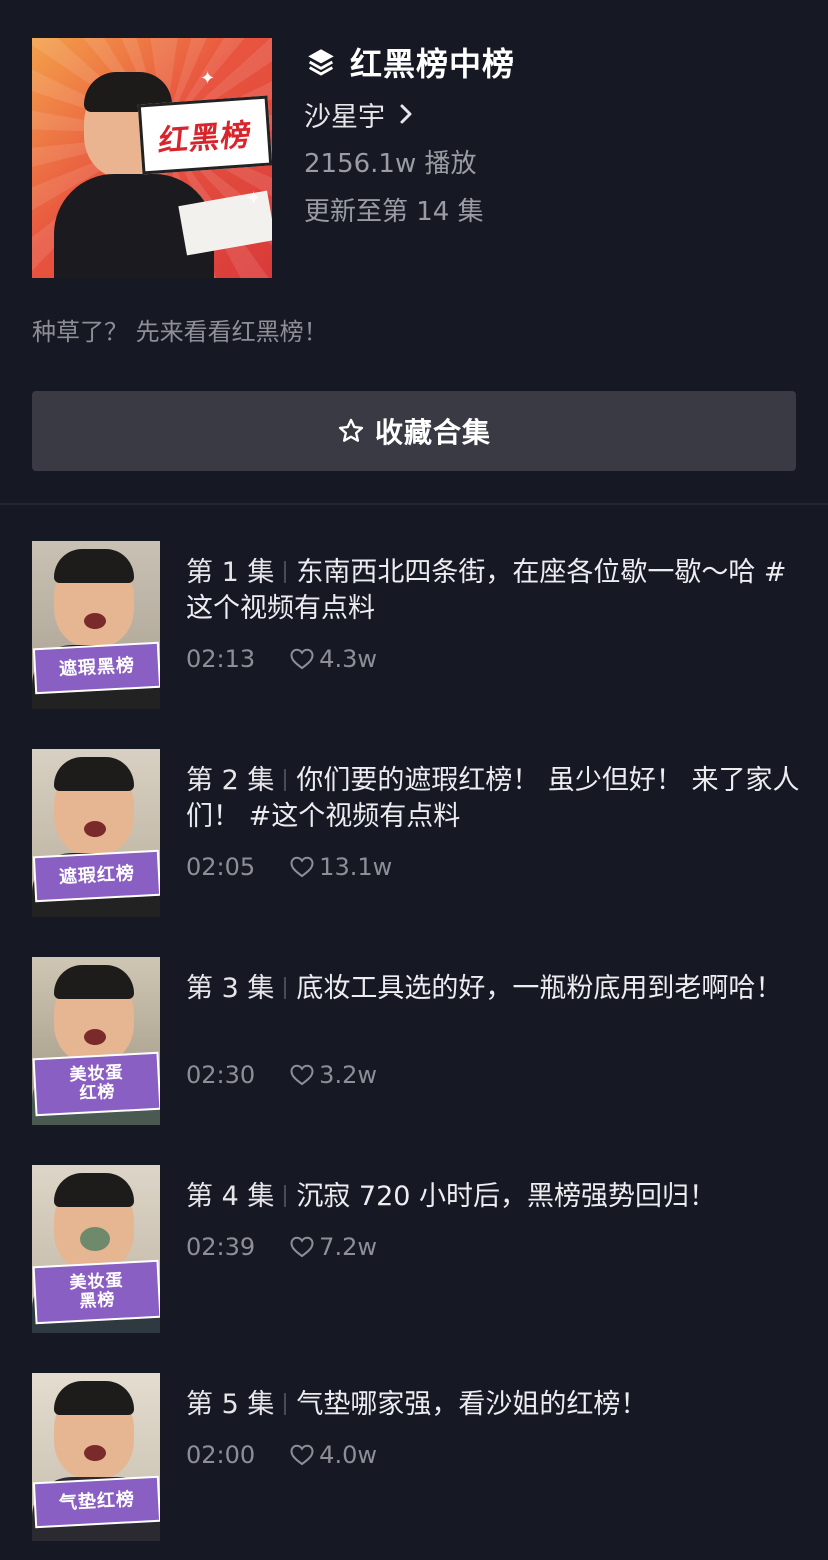  Describe the element at coordinates (432, 432) in the screenshot. I see `collect-button-label: 收藏合集` at that location.